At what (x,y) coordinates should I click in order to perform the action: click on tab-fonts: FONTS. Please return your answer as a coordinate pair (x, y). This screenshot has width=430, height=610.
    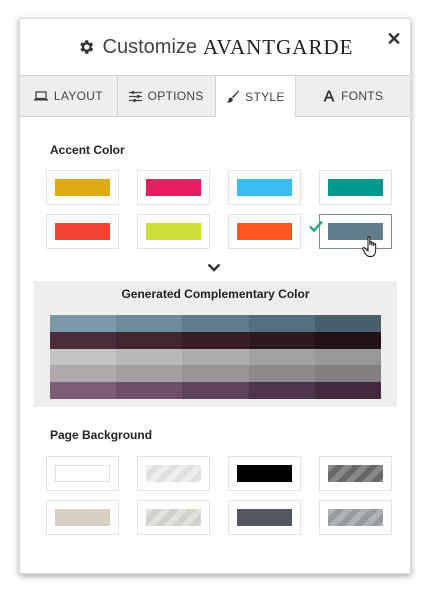
    Looking at the image, I should click on (353, 96).